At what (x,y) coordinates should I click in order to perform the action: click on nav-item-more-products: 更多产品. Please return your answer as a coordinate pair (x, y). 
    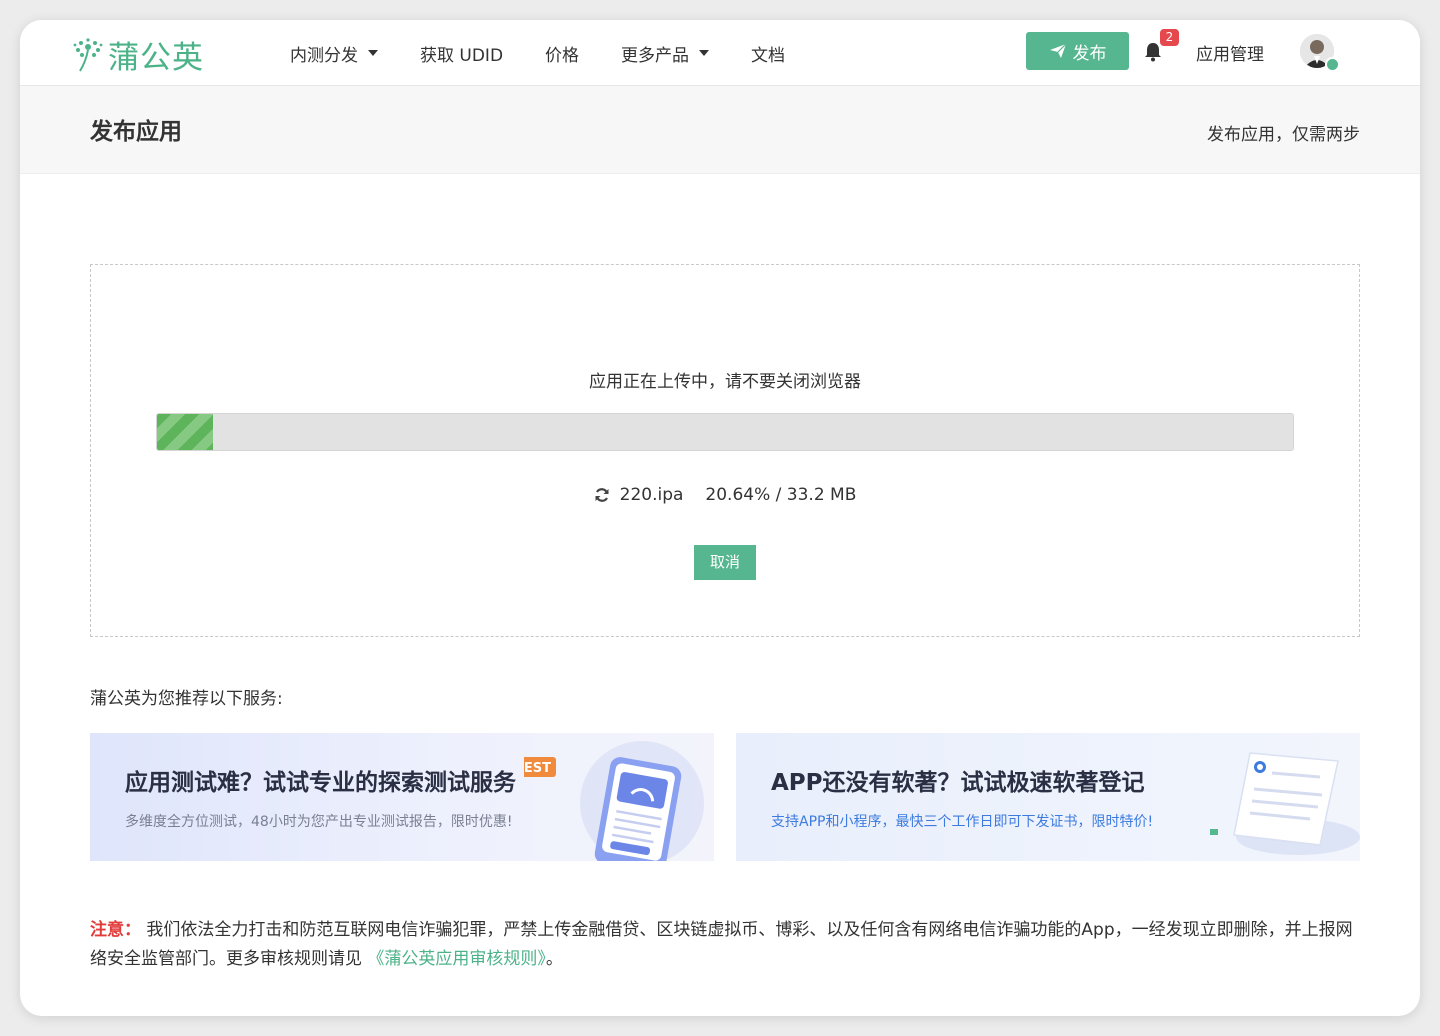
    Looking at the image, I should click on (665, 53).